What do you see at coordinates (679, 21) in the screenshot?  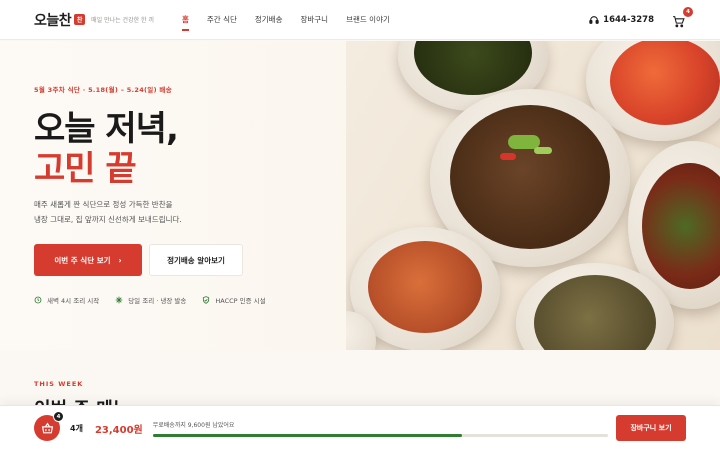 I see `cart-icon` at bounding box center [679, 21].